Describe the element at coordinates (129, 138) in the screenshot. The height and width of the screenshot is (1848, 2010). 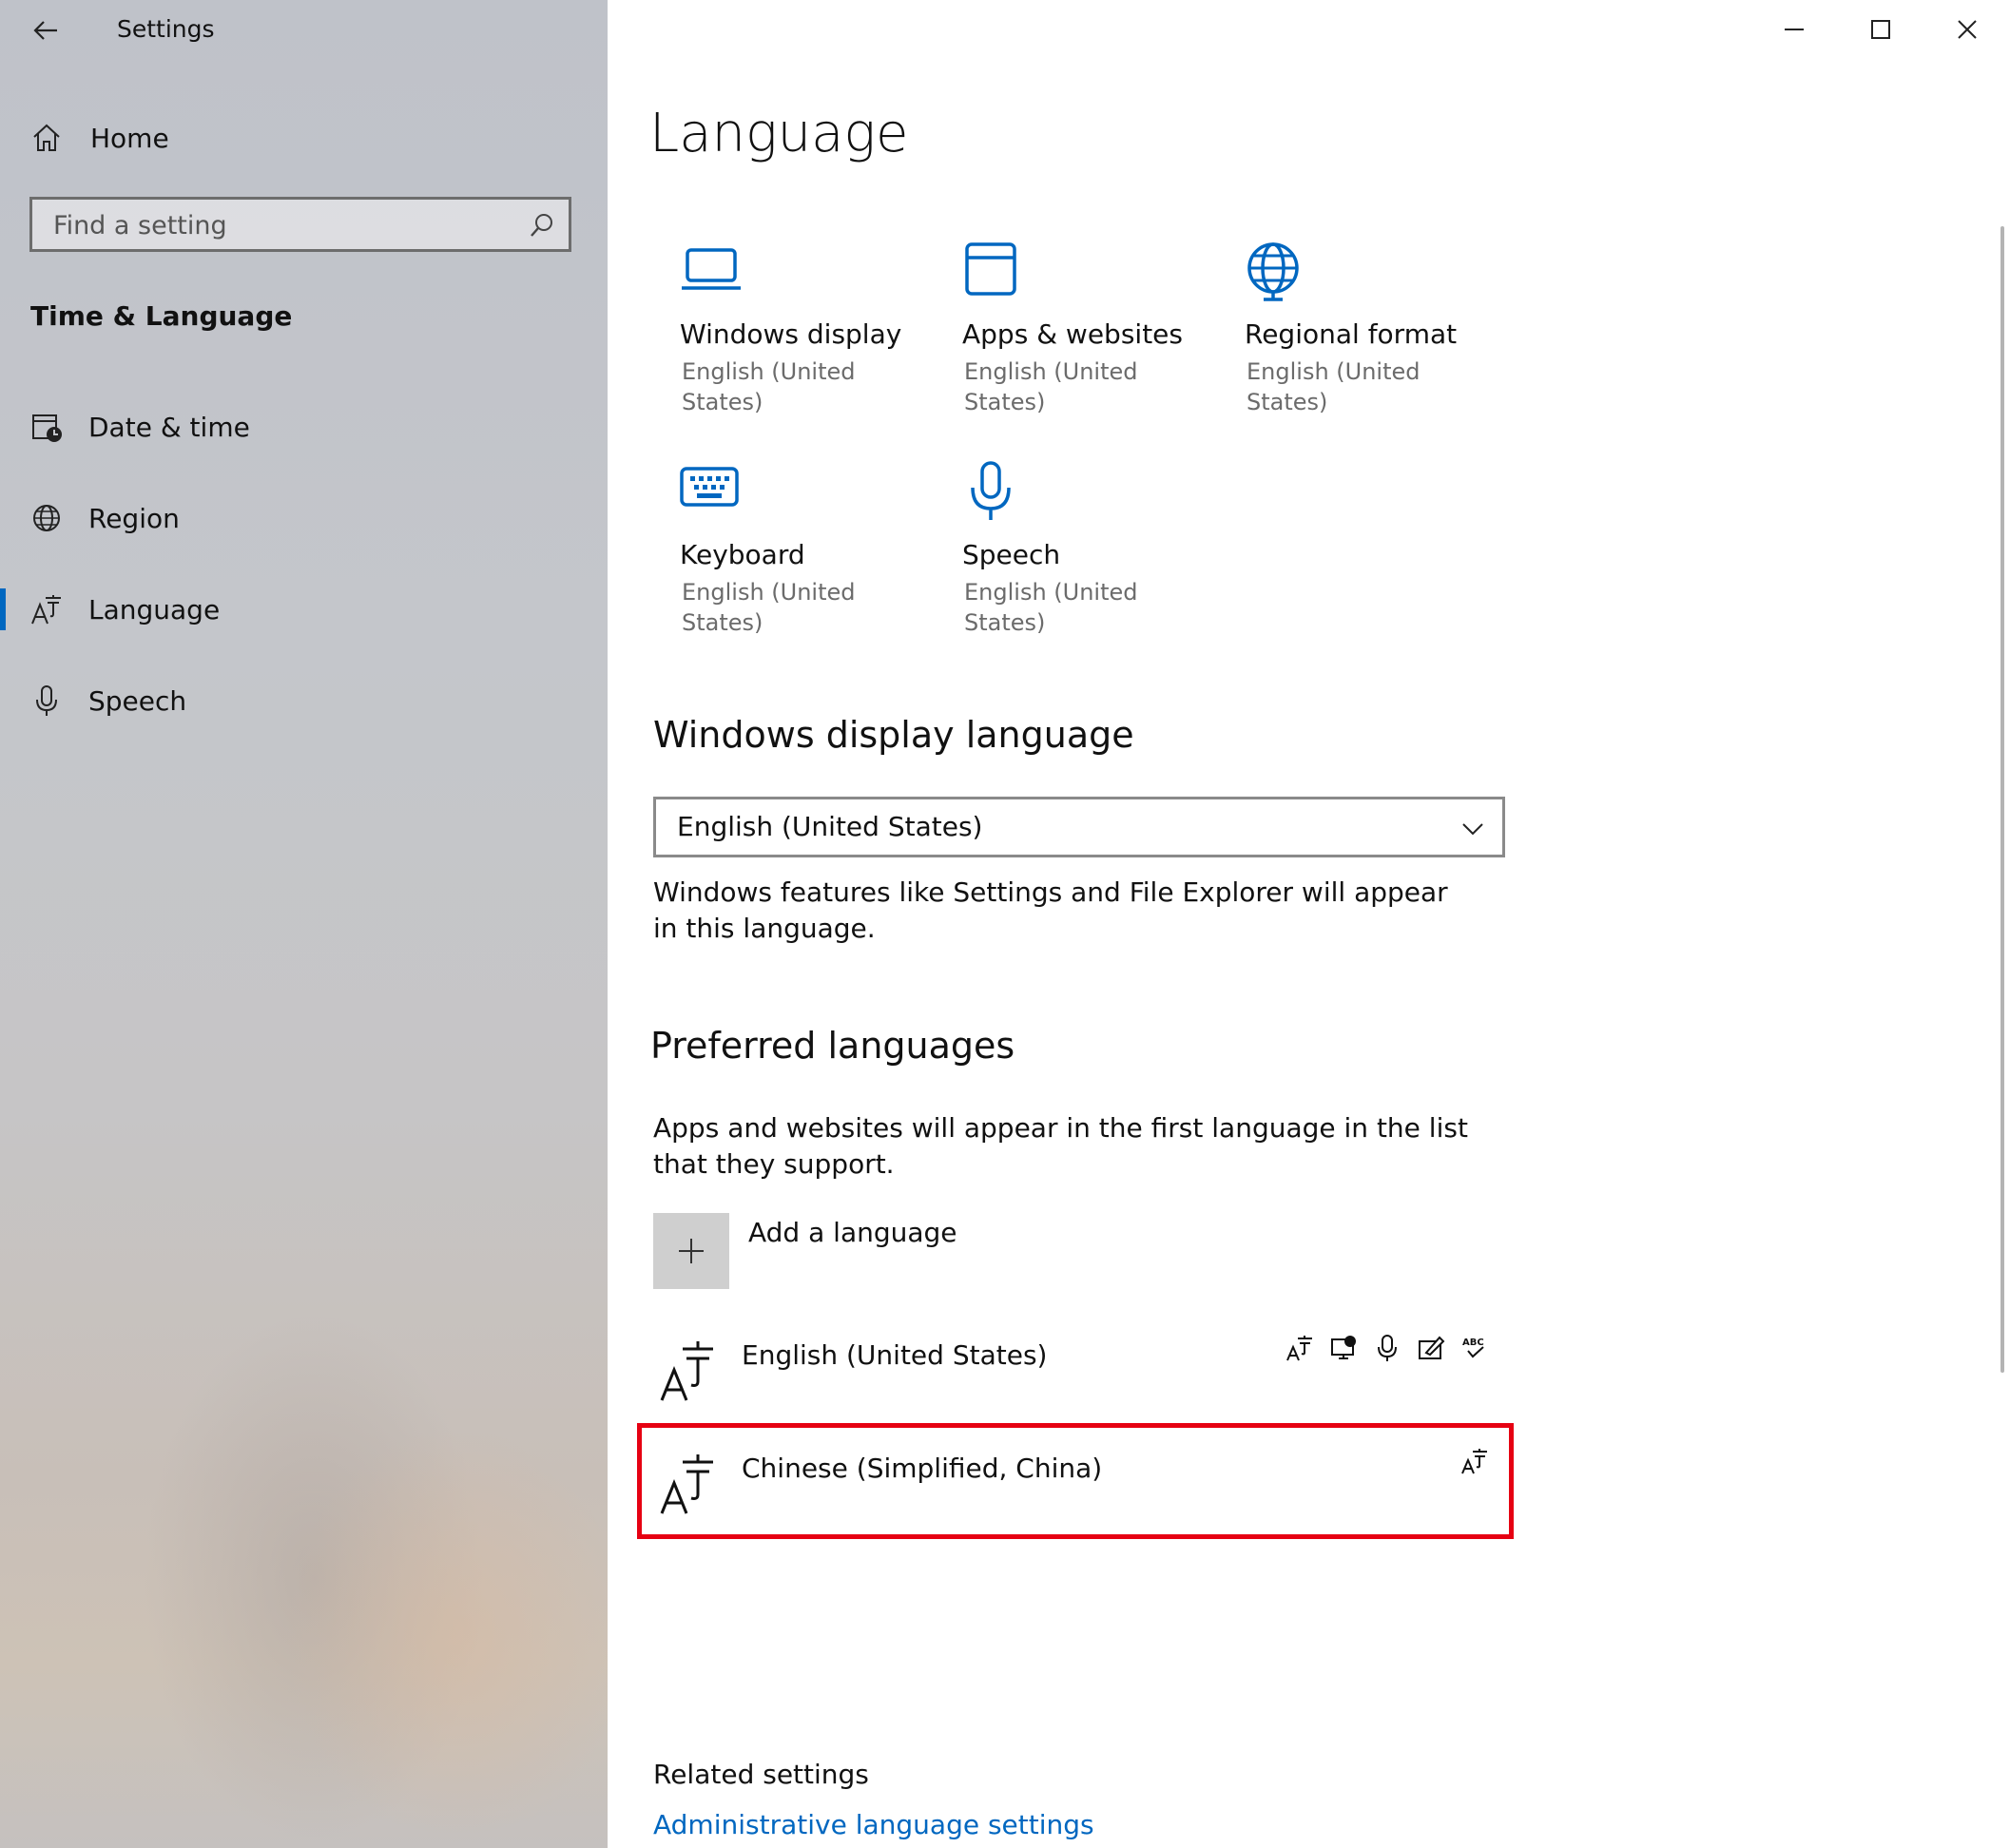
I see `sidebar-item-label: Home` at that location.